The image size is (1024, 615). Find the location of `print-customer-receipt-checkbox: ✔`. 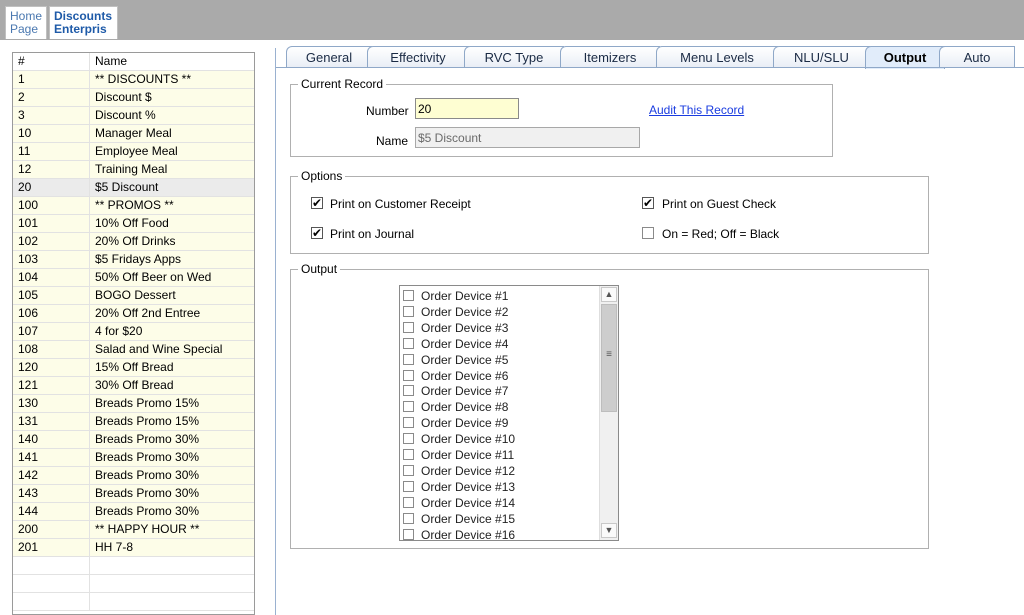

print-customer-receipt-checkbox: ✔ is located at coordinates (317, 203).